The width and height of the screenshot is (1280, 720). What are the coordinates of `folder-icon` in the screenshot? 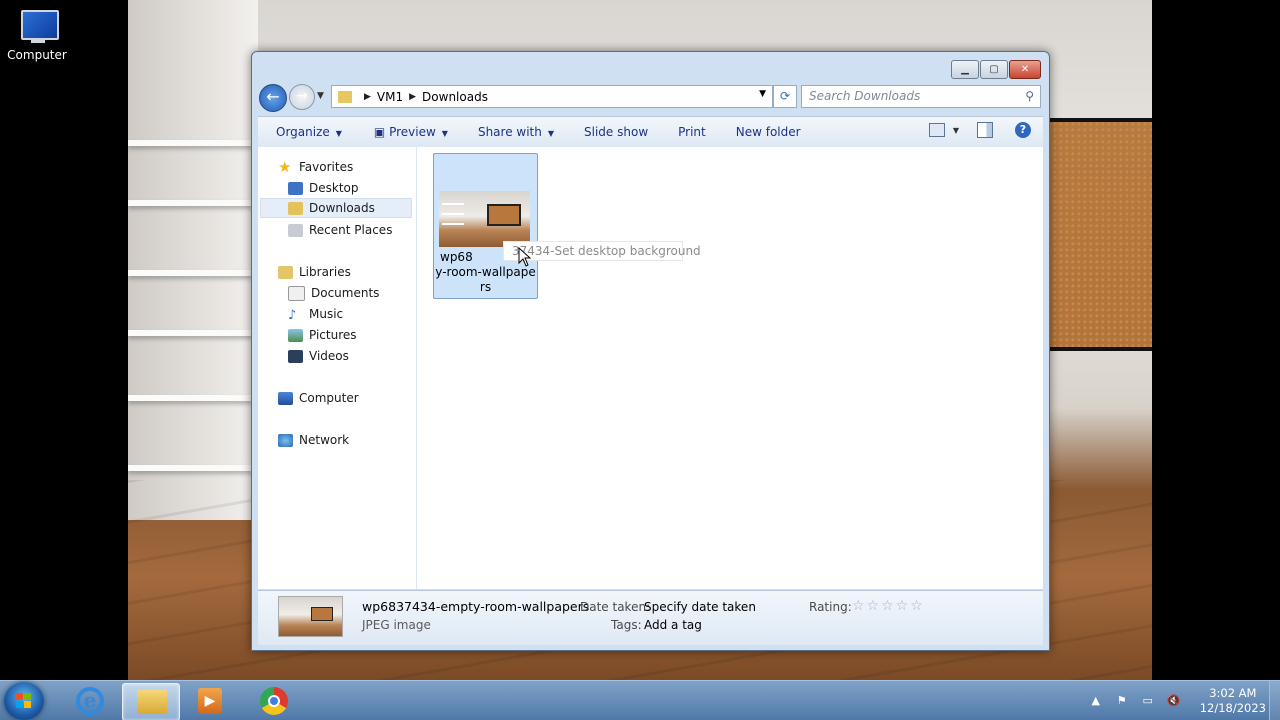 It's located at (345, 96).